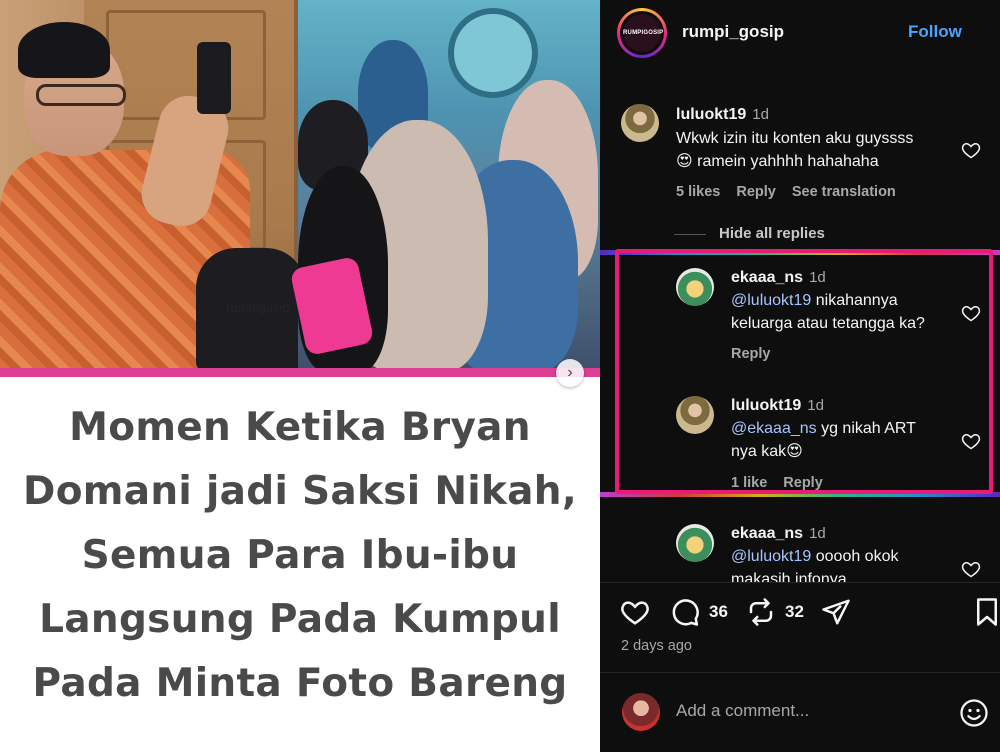 The image size is (1000, 752). What do you see at coordinates (718, 611) in the screenshot?
I see `comment-count: 36` at bounding box center [718, 611].